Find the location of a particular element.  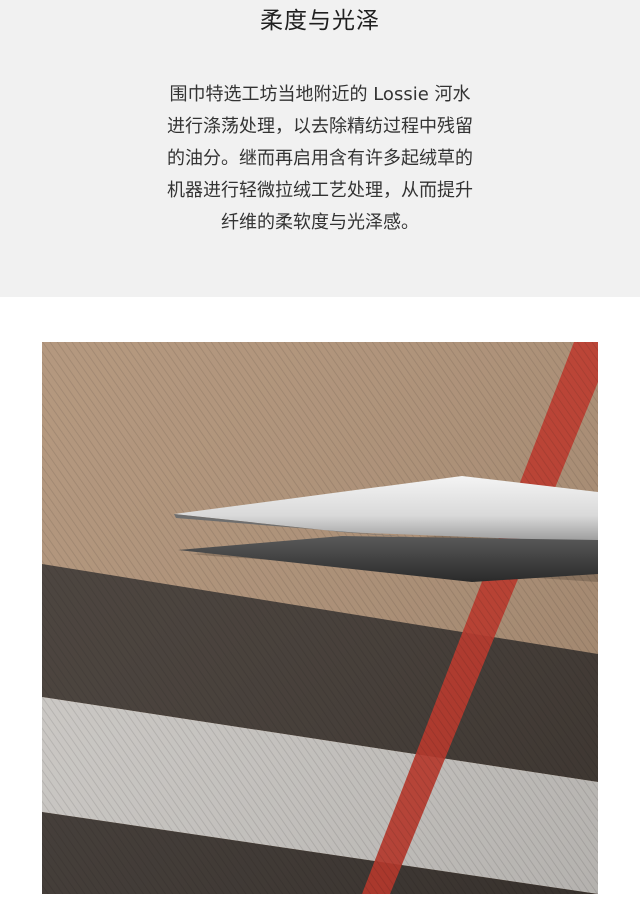

description-line: 围巾特选工坊当地附近的 Lossie 河水 is located at coordinates (320, 94).